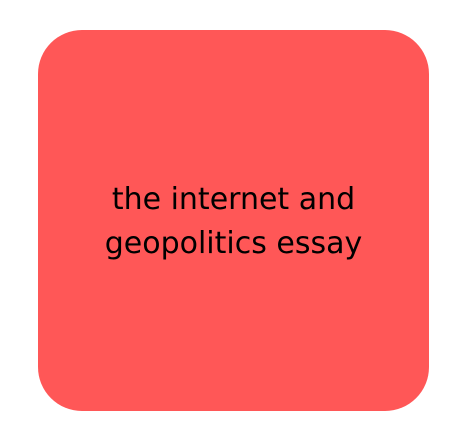 The width and height of the screenshot is (465, 440). I want to click on card-title-line-1: the internet and, so click(233, 199).